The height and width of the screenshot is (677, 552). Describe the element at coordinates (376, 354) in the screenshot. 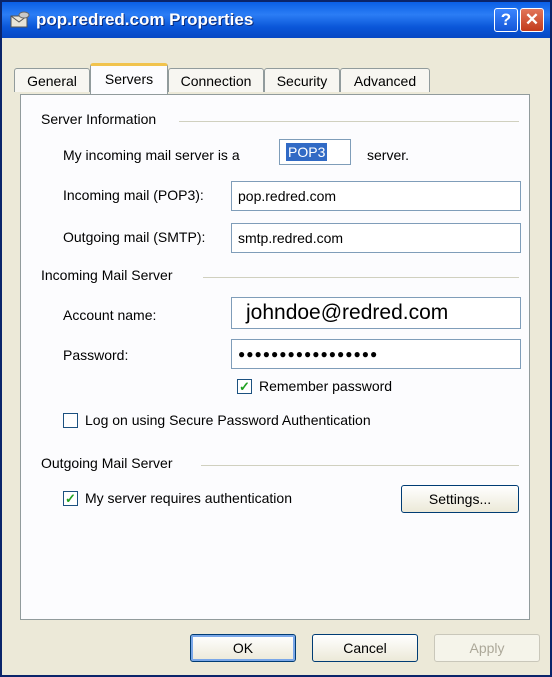

I see `password-input: ●●●●●●●●●●●●●●●●●` at that location.